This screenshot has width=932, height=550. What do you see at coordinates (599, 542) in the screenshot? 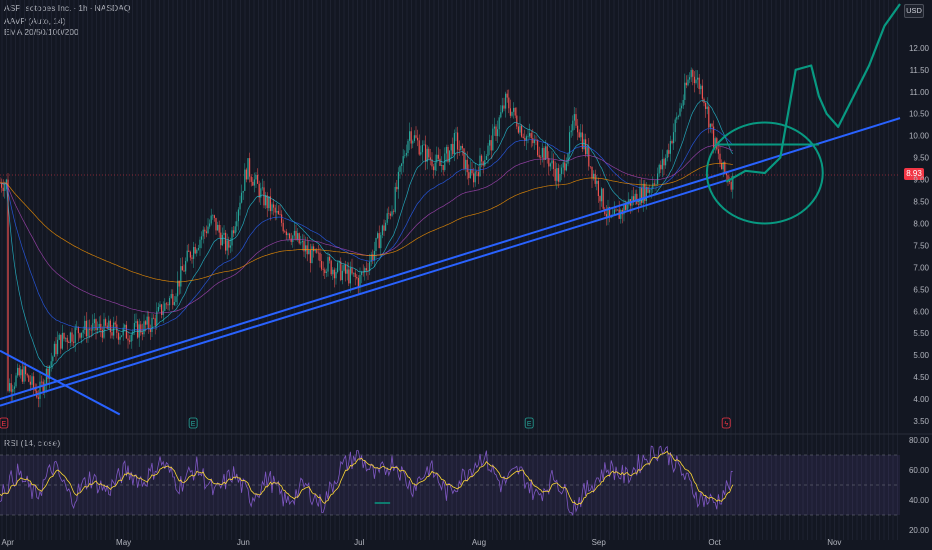
I see `time-tick-label: Sep` at bounding box center [599, 542].